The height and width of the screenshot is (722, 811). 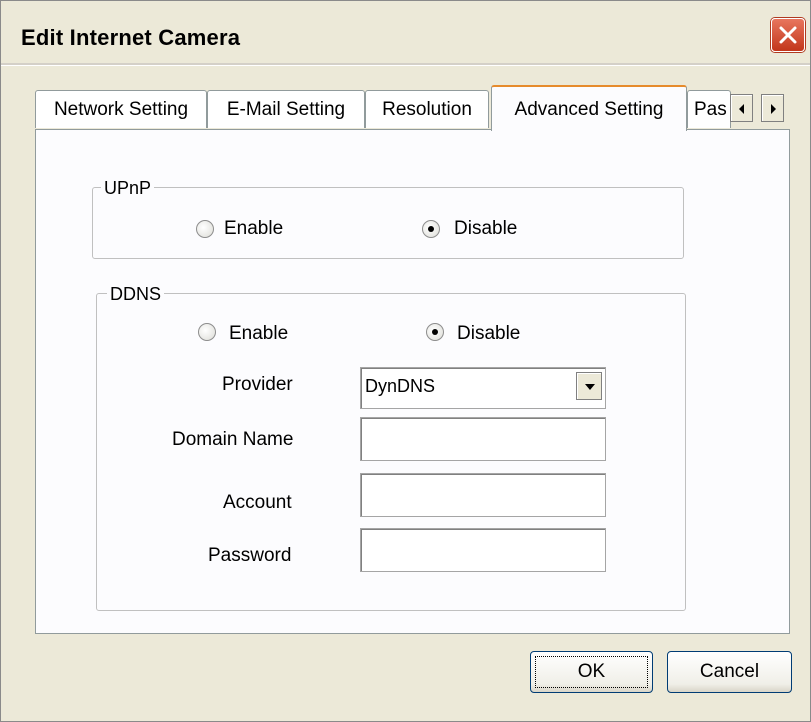 I want to click on provider-dropdown-button, so click(x=589, y=386).